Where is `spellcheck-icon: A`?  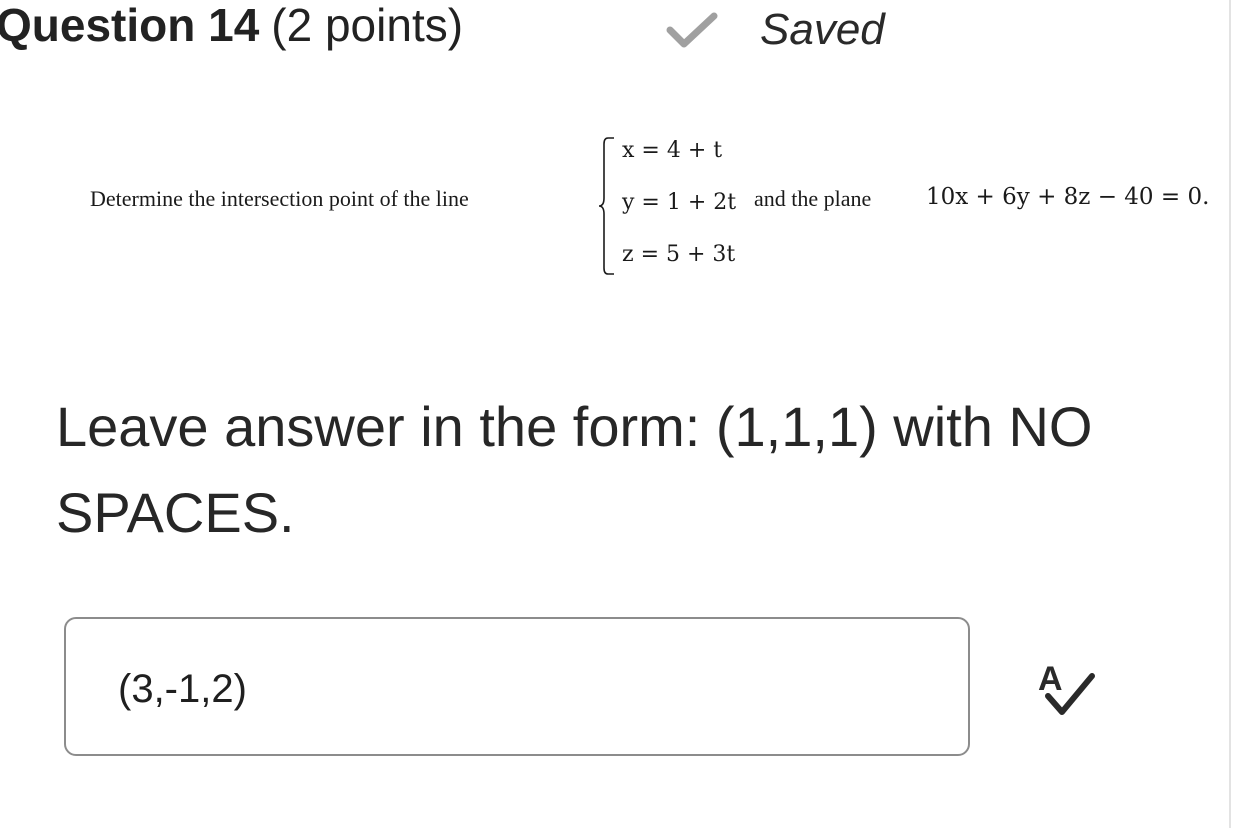
spellcheck-icon: A is located at coordinates (1066, 688).